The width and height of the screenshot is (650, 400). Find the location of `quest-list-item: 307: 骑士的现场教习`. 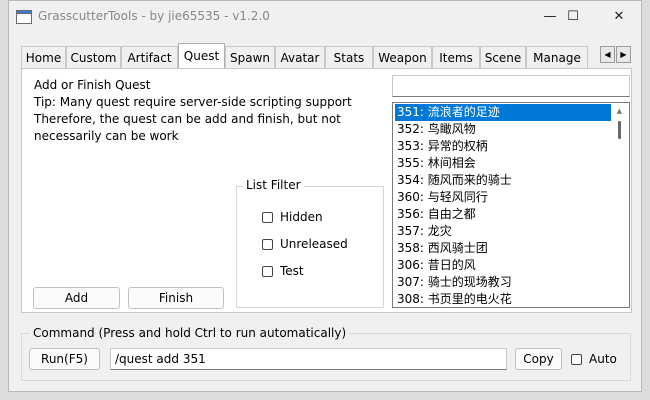

quest-list-item: 307: 骑士的现场教习 is located at coordinates (503, 282).